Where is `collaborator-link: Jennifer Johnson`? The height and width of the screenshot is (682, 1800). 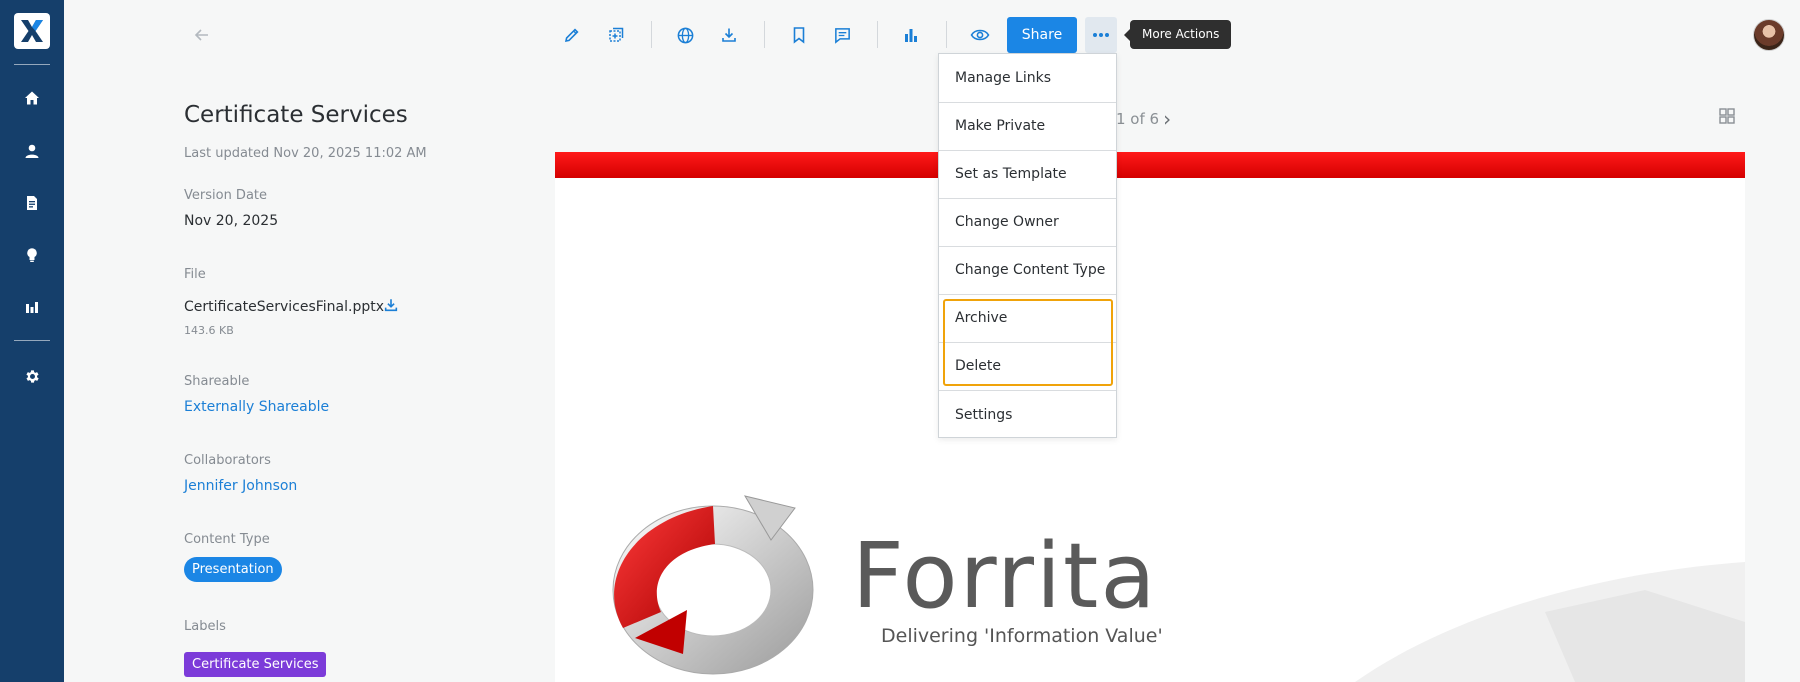 collaborator-link: Jennifer Johnson is located at coordinates (240, 486).